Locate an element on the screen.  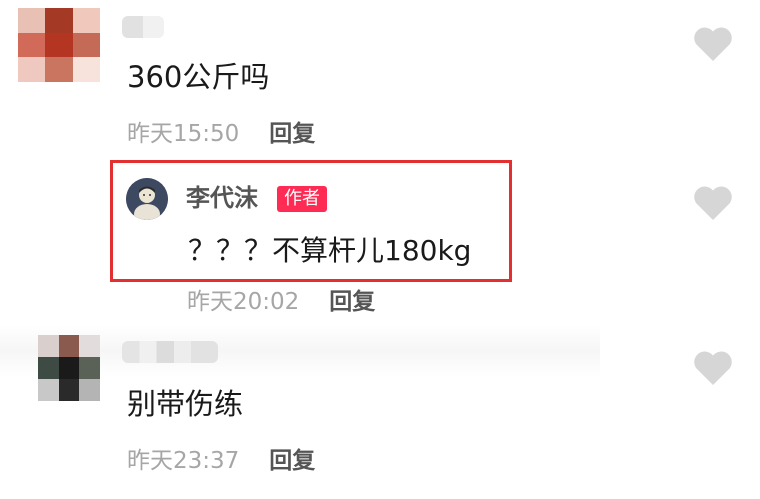
comment-text: 360公斤吗 is located at coordinates (198, 77).